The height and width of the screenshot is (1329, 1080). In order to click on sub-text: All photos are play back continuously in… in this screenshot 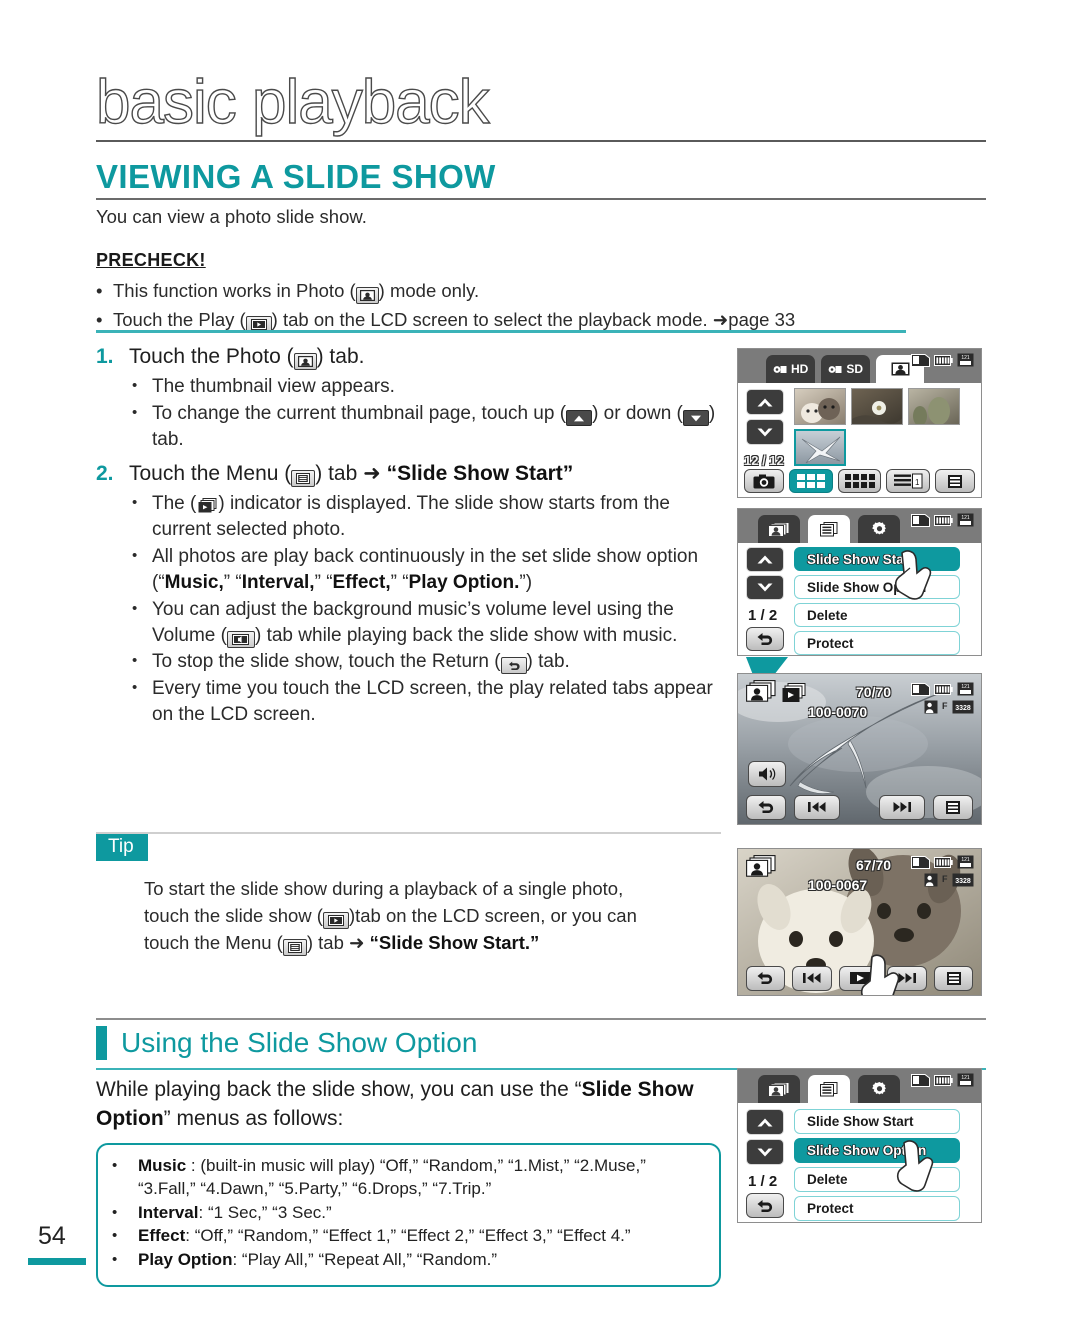, I will do `click(425, 569)`.